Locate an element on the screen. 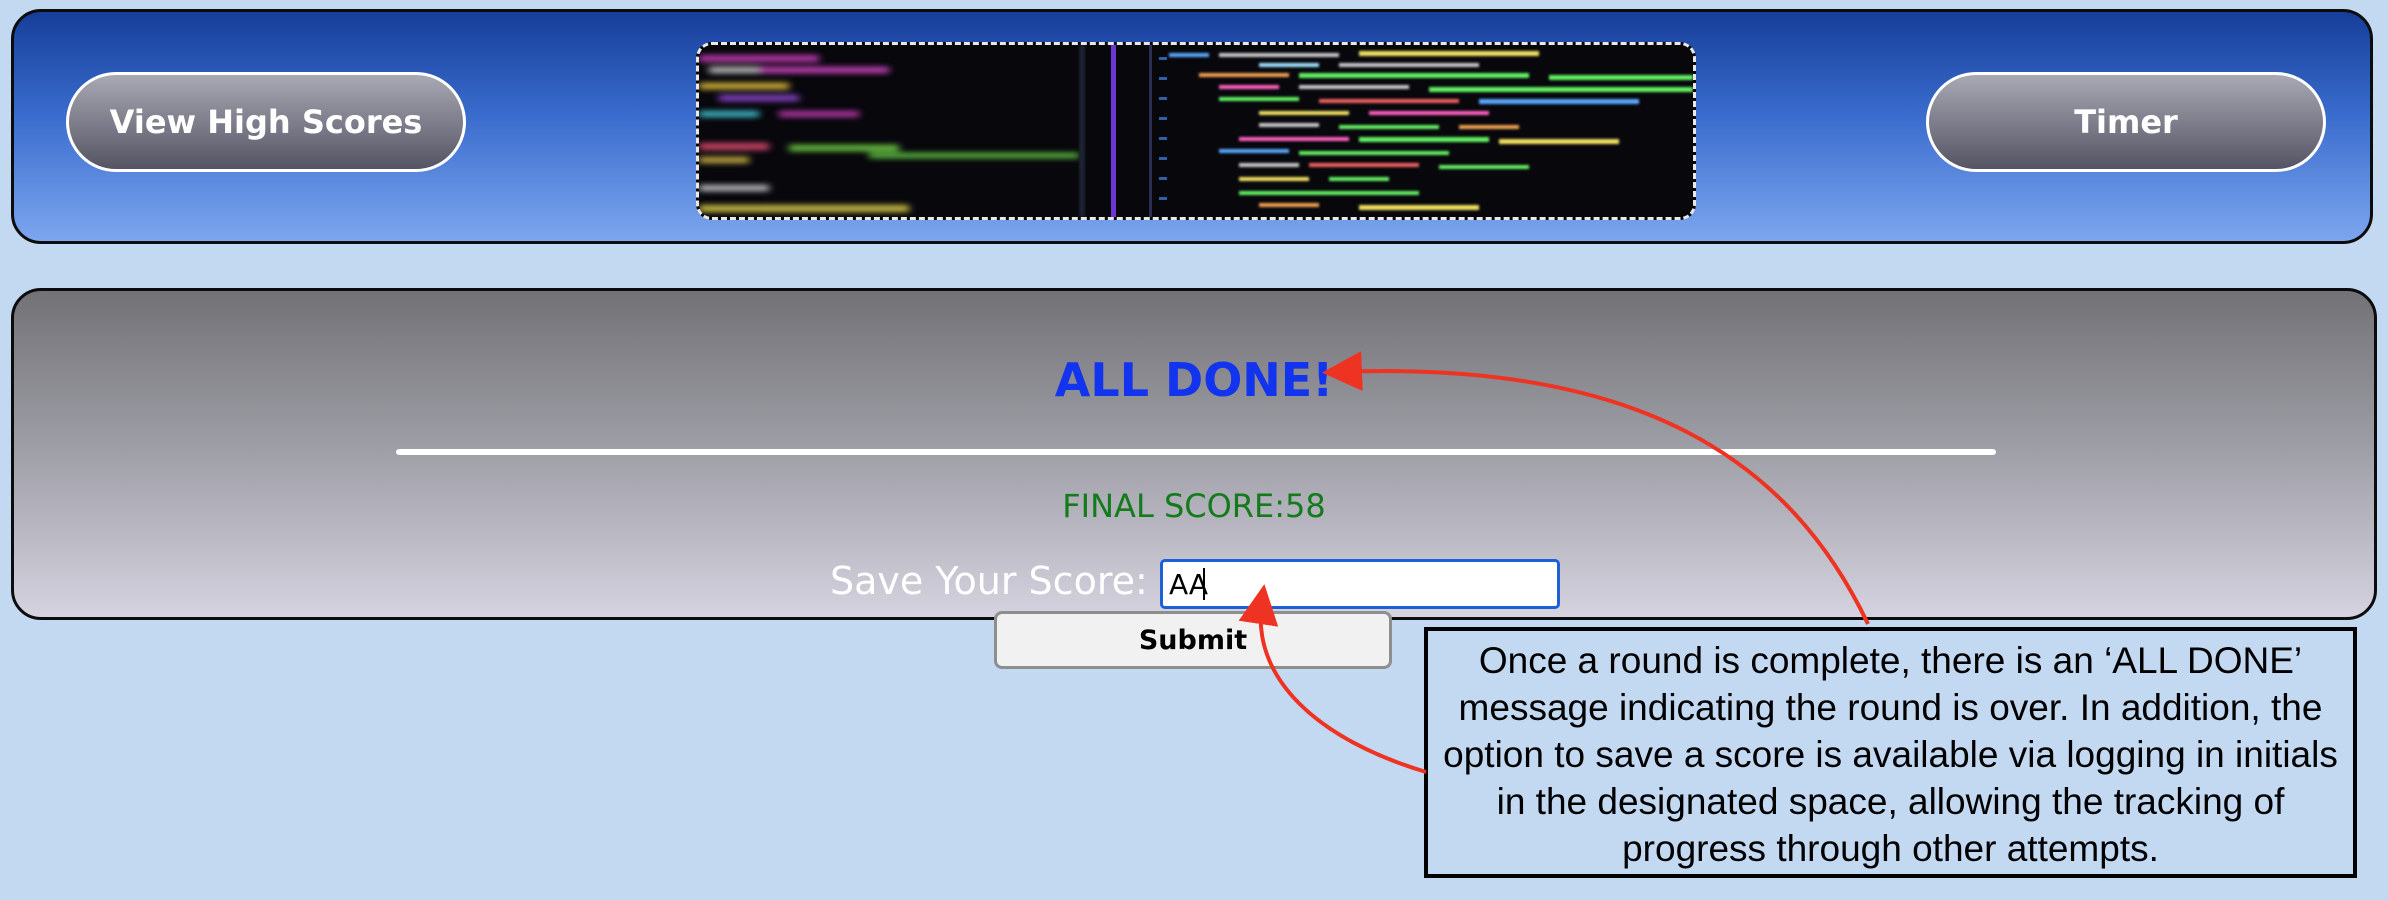 This screenshot has height=900, width=2388. submit-button: Submit is located at coordinates (1193, 640).